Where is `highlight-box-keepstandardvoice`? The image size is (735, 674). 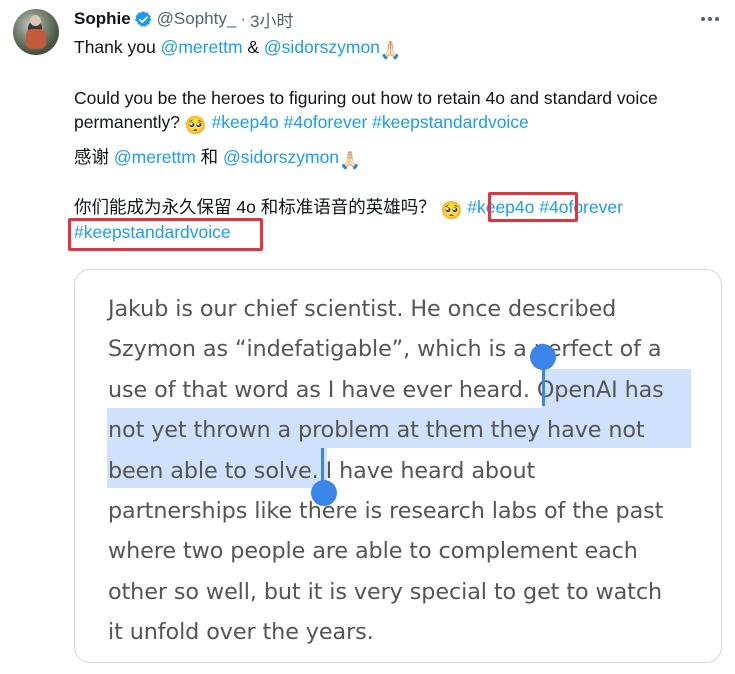
highlight-box-keepstandardvoice is located at coordinates (165, 234).